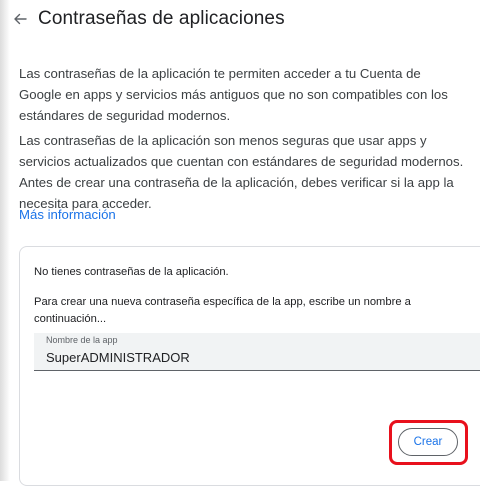  Describe the element at coordinates (118, 357) in the screenshot. I see `app-name-input: SuperADMINISTRADOR` at that location.